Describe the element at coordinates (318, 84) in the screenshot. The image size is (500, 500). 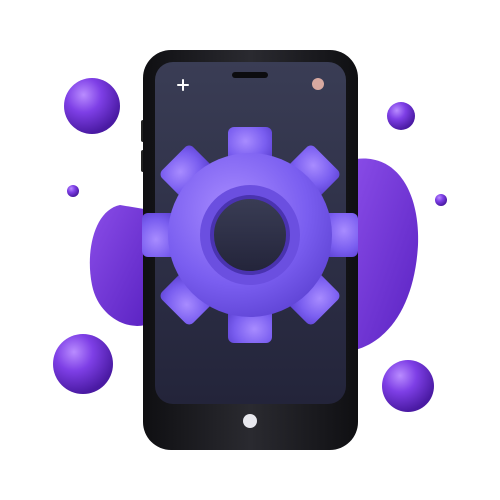
I see `camera-dot-icon` at that location.